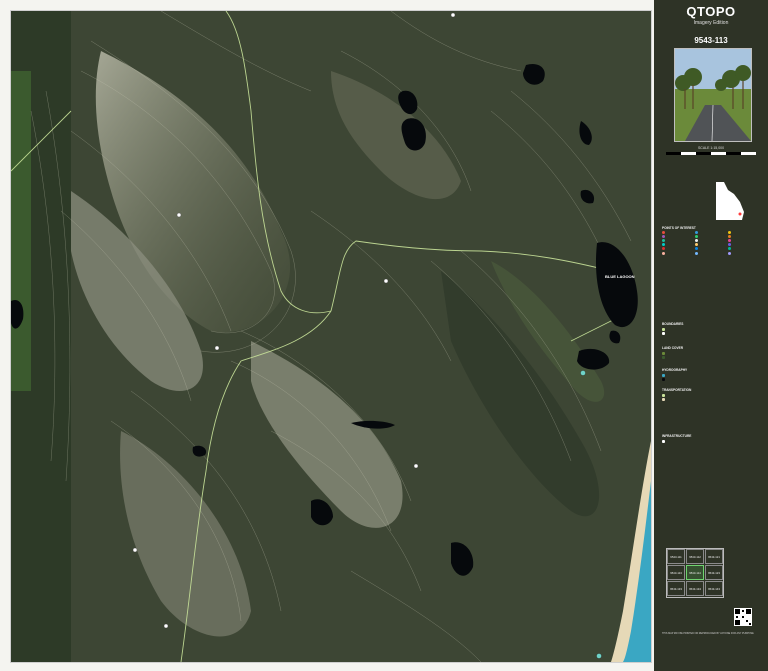  What do you see at coordinates (712, 375) in the screenshot?
I see `hydrography-section: HYDROGRAPHY` at bounding box center [712, 375].